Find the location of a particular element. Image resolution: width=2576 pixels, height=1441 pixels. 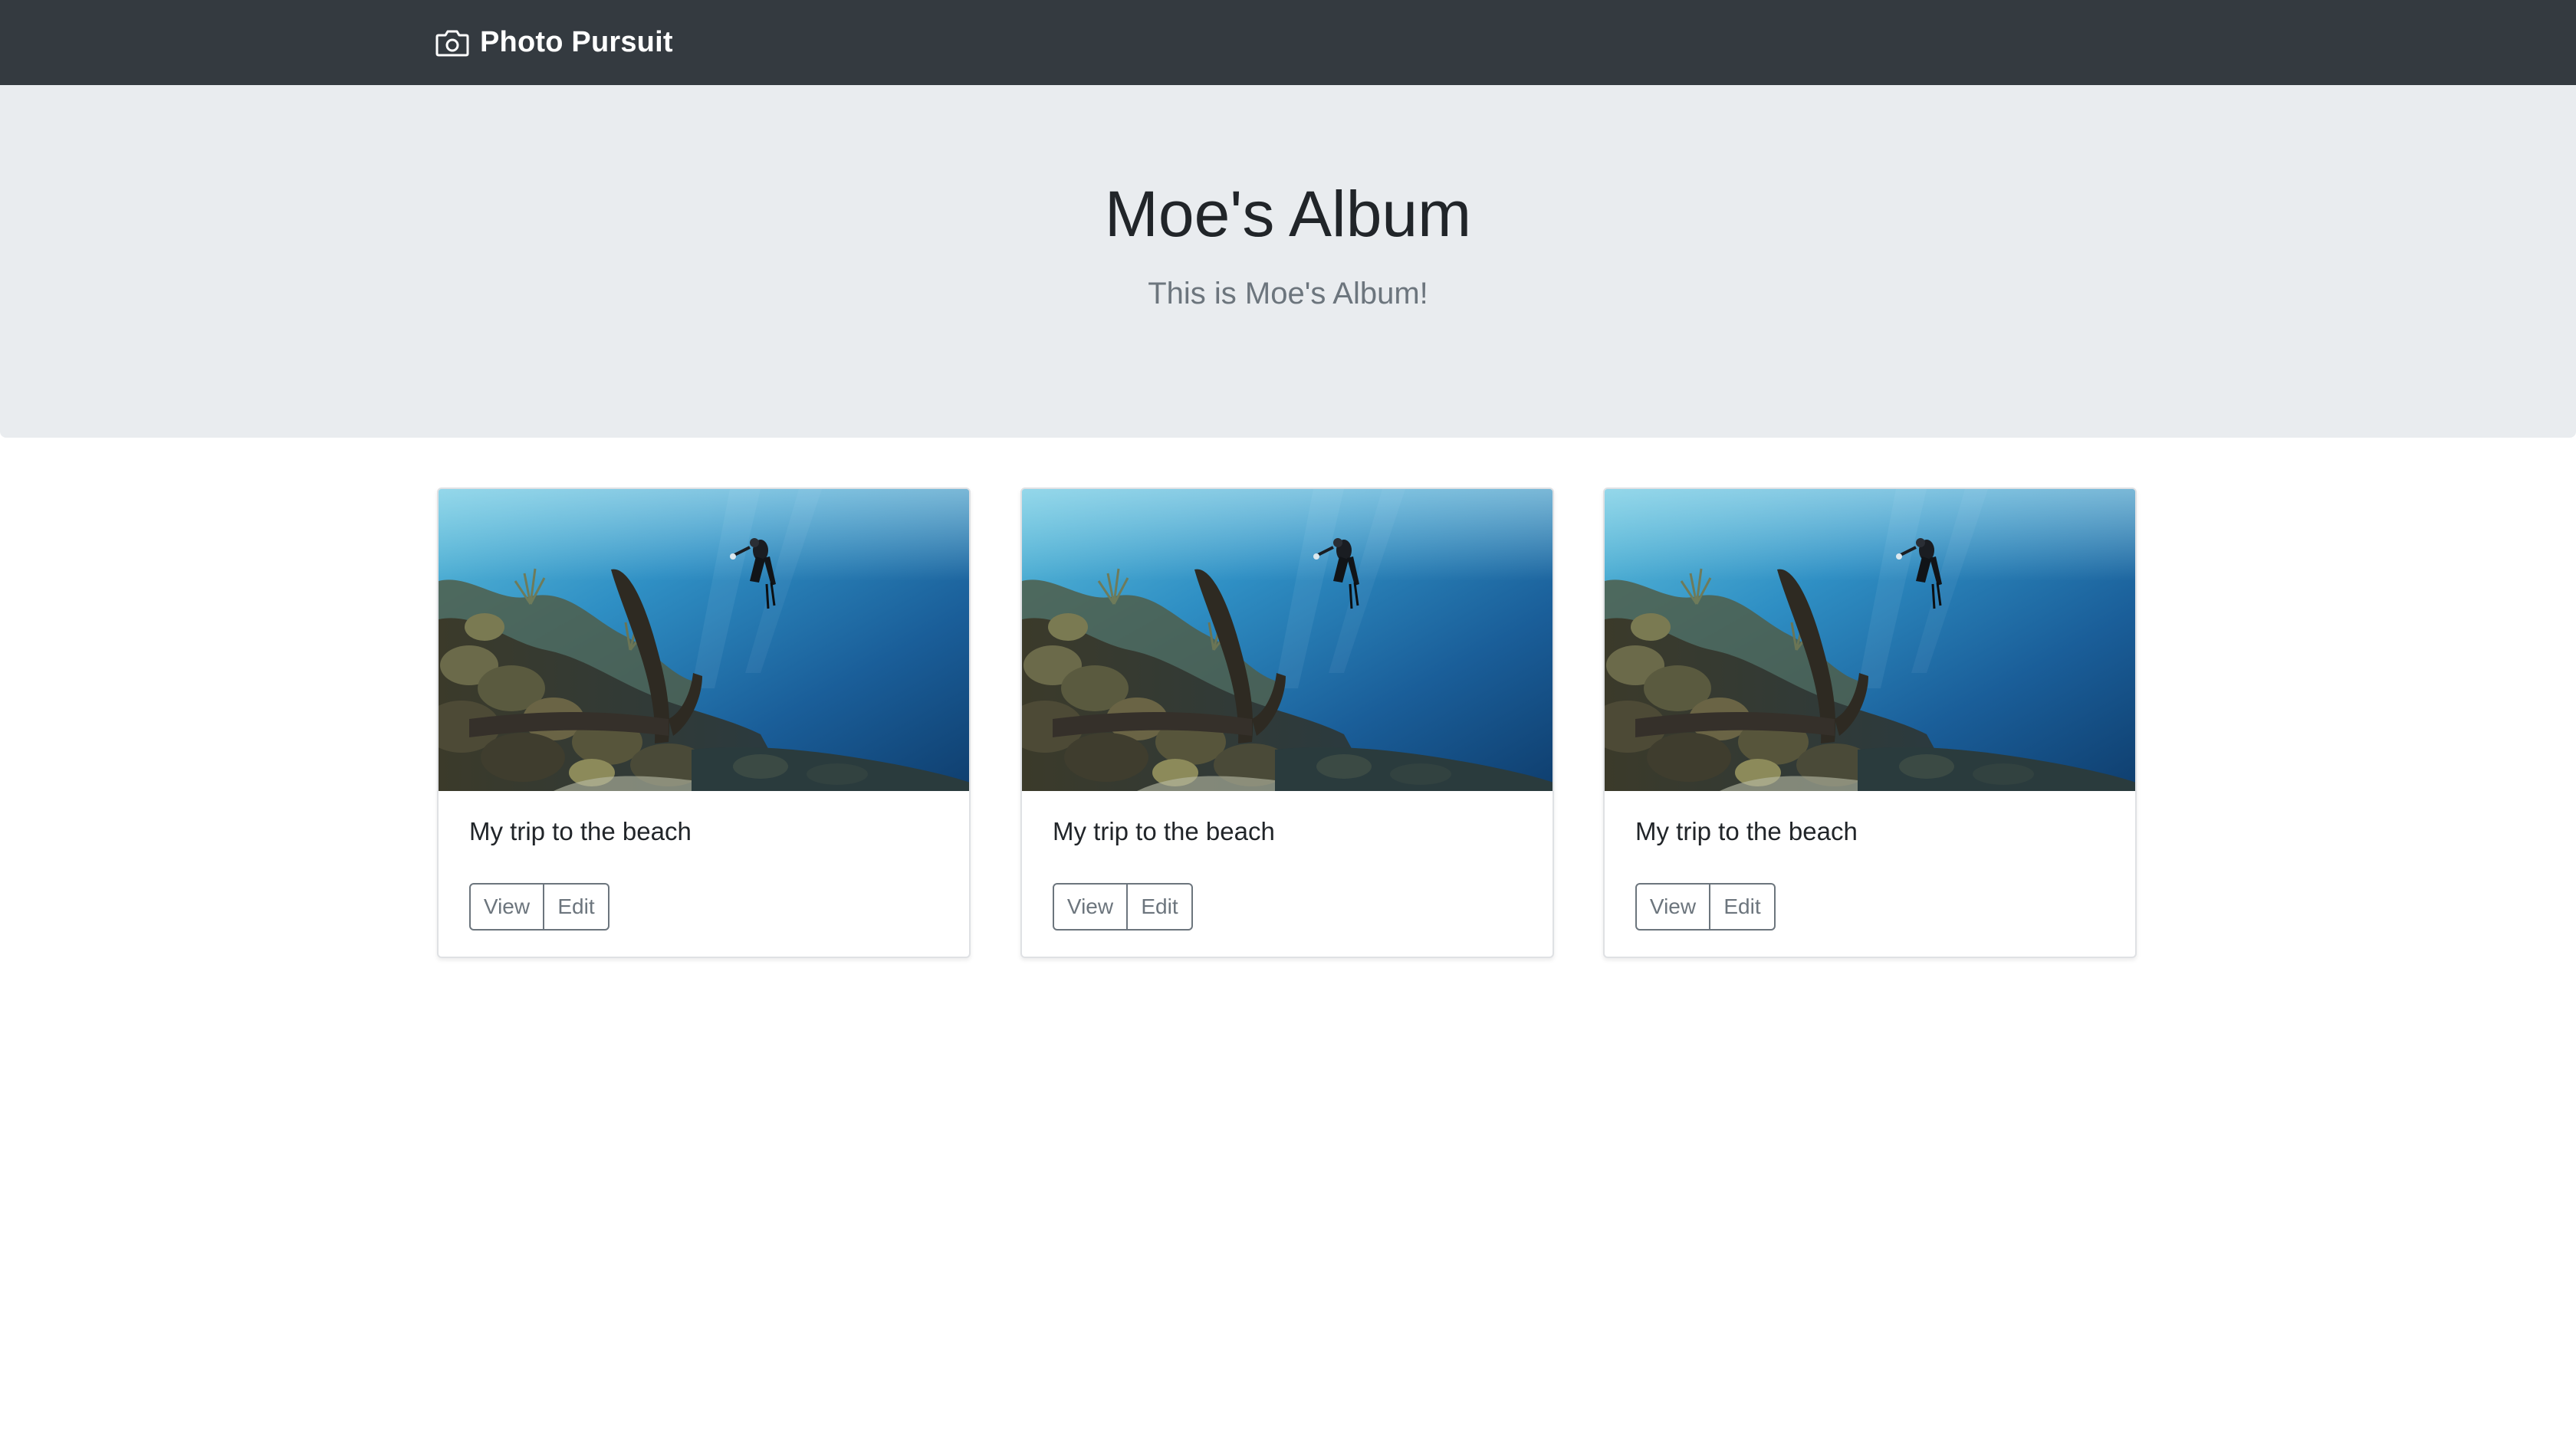

brand-link: Photo Pursuit is located at coordinates (554, 43).